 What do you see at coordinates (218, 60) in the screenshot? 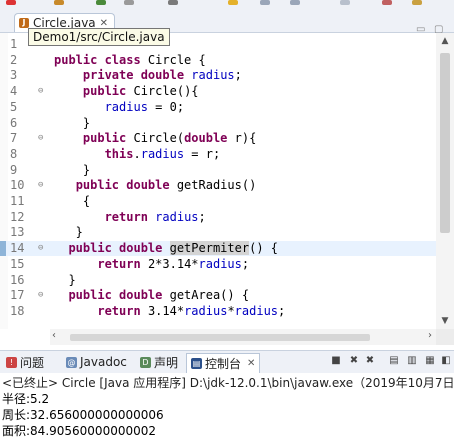
I see `code-line: 2 public class Circle {` at bounding box center [218, 60].